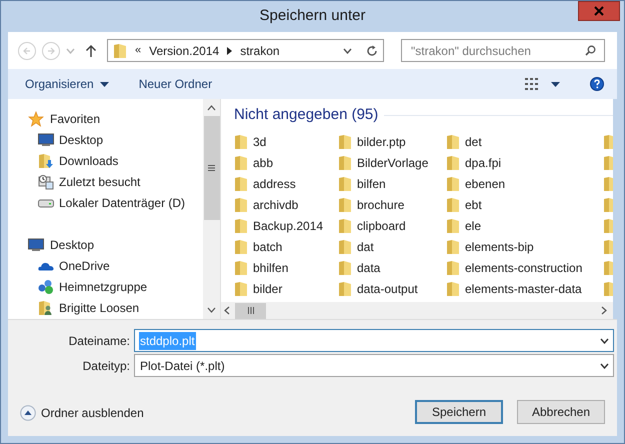 The image size is (625, 444). I want to click on address-bar: « Version.2014 strakon, so click(245, 50).